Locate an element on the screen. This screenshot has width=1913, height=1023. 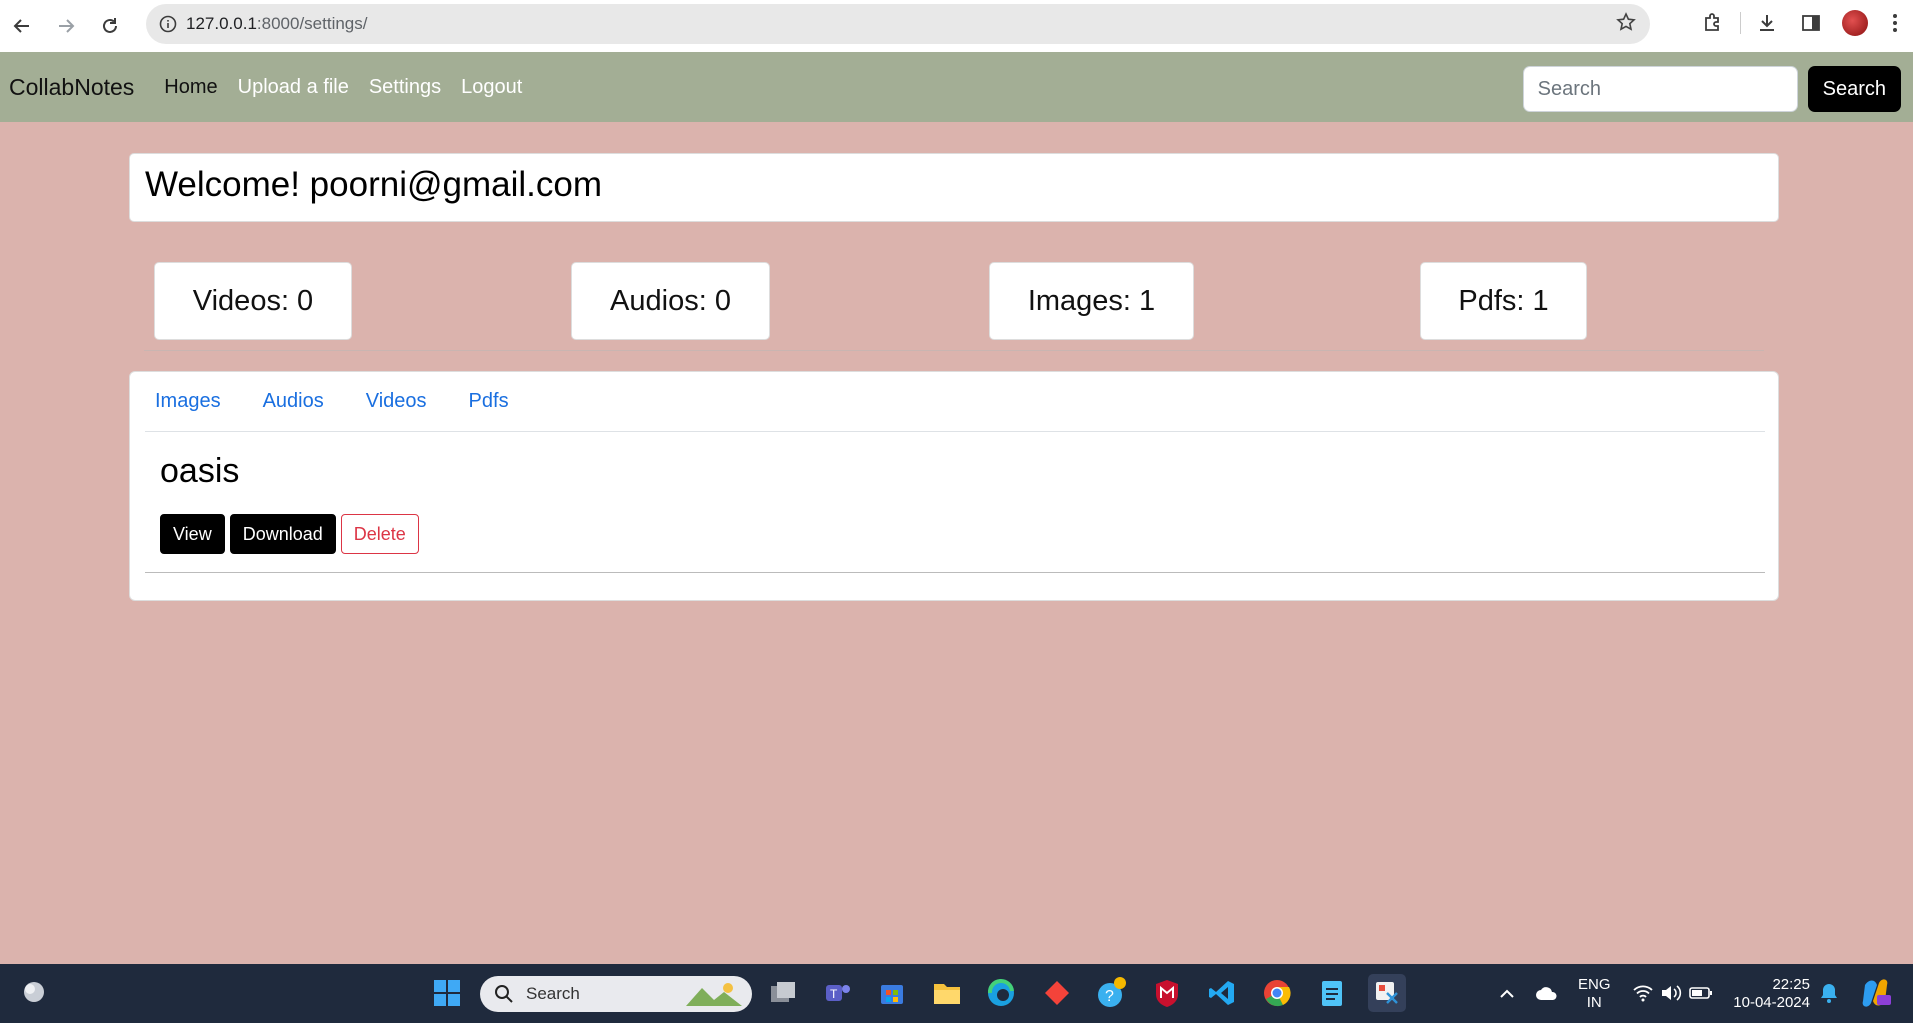
download-button: Download is located at coordinates (282, 534).